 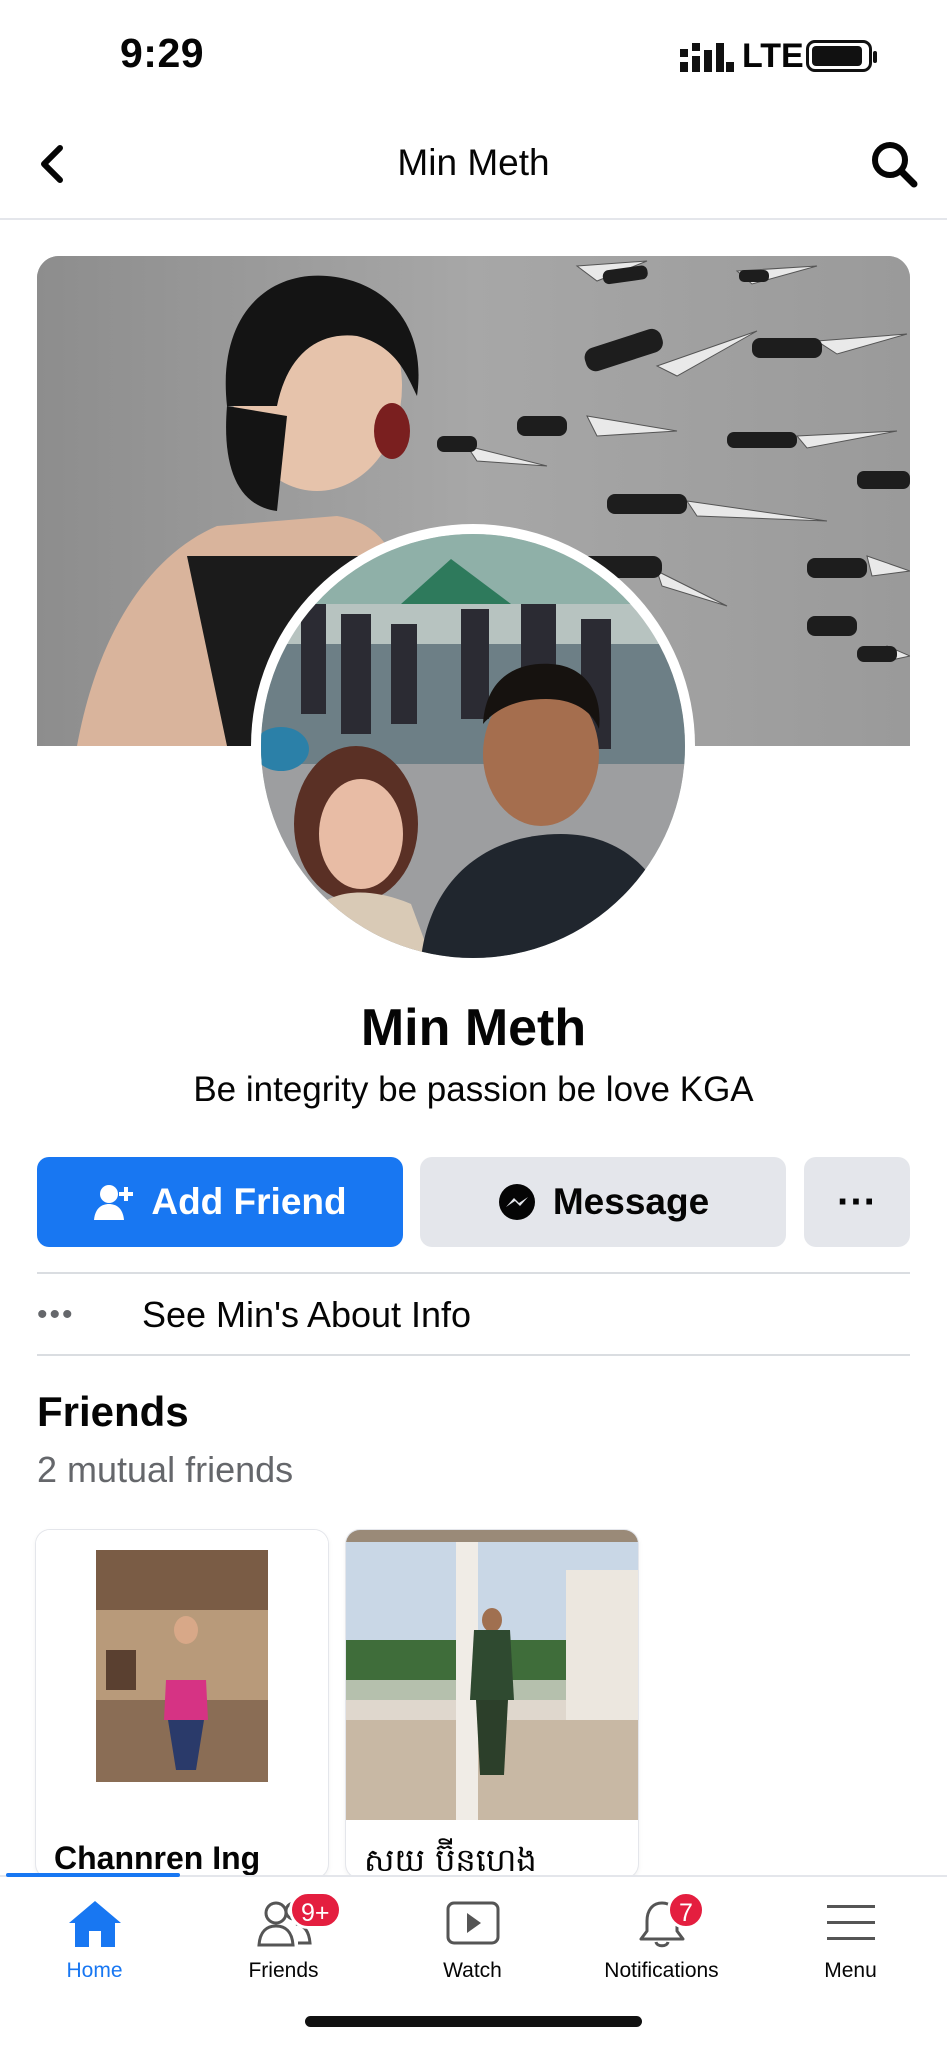 What do you see at coordinates (165, 1469) in the screenshot?
I see `mutual-friends-count: 2 mutual friends` at bounding box center [165, 1469].